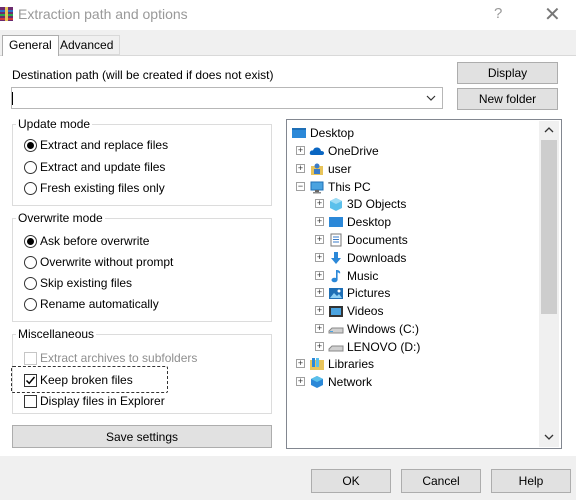  I want to click on tree-item-libraries: + Libraries, so click(335, 363).